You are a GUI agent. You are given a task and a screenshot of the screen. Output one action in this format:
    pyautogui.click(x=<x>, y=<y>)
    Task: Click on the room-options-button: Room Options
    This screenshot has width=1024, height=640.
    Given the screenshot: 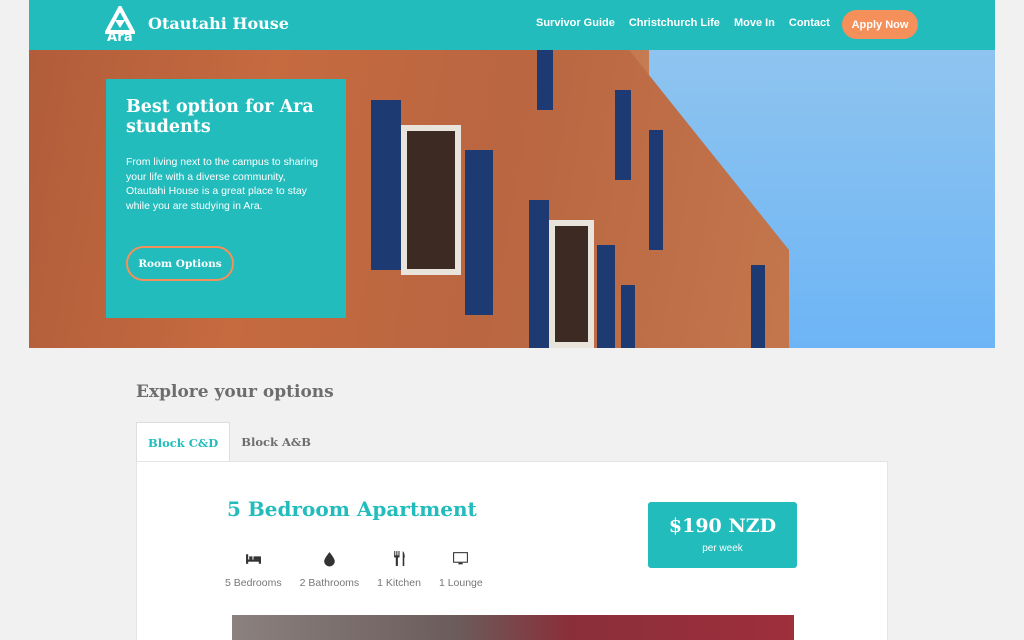 What is the action you would take?
    pyautogui.click(x=180, y=263)
    